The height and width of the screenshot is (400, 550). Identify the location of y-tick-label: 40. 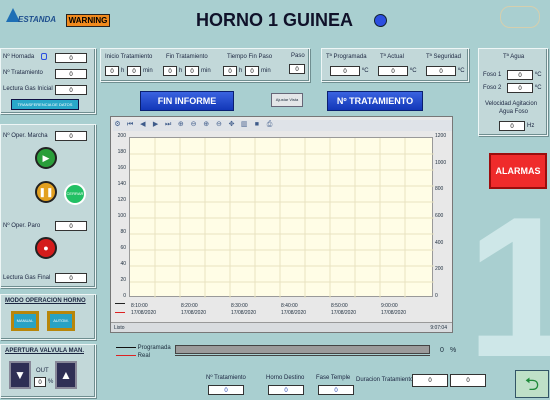
(123, 264).